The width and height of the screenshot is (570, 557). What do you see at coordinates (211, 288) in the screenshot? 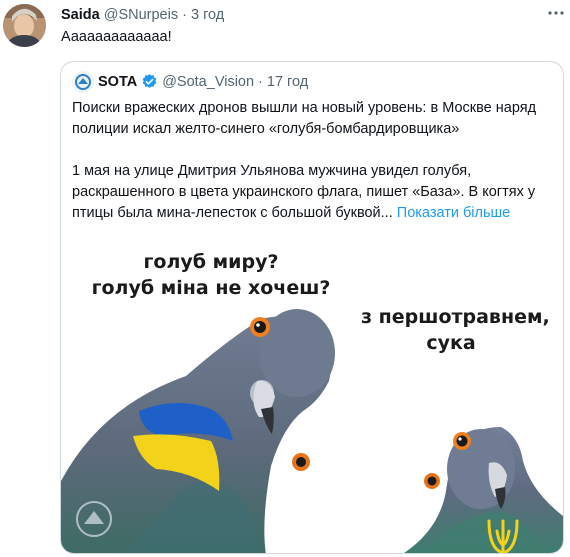
I see `caption-left-line2: голуб міна не хочеш?` at bounding box center [211, 288].